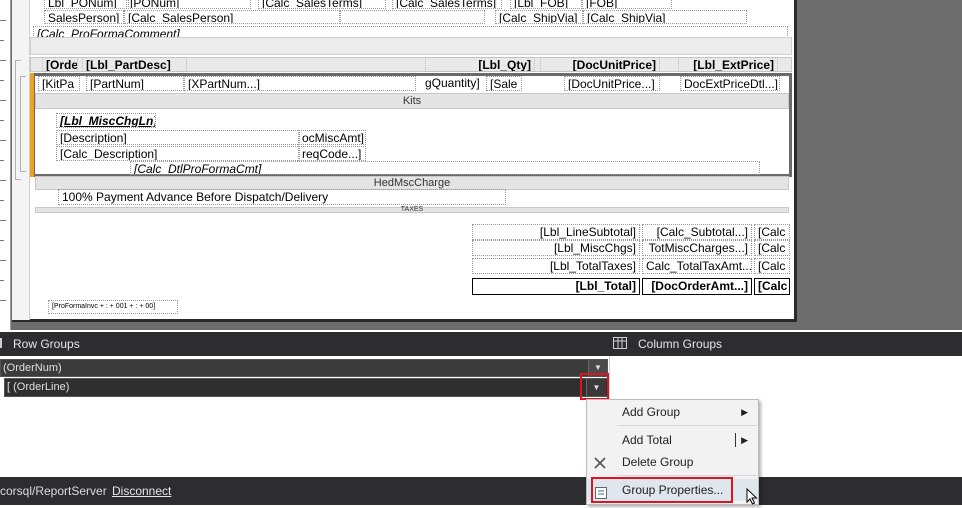 The image size is (962, 508). Describe the element at coordinates (658, 462) in the screenshot. I see `menu-item-delete-group-label: Delete Group` at that location.